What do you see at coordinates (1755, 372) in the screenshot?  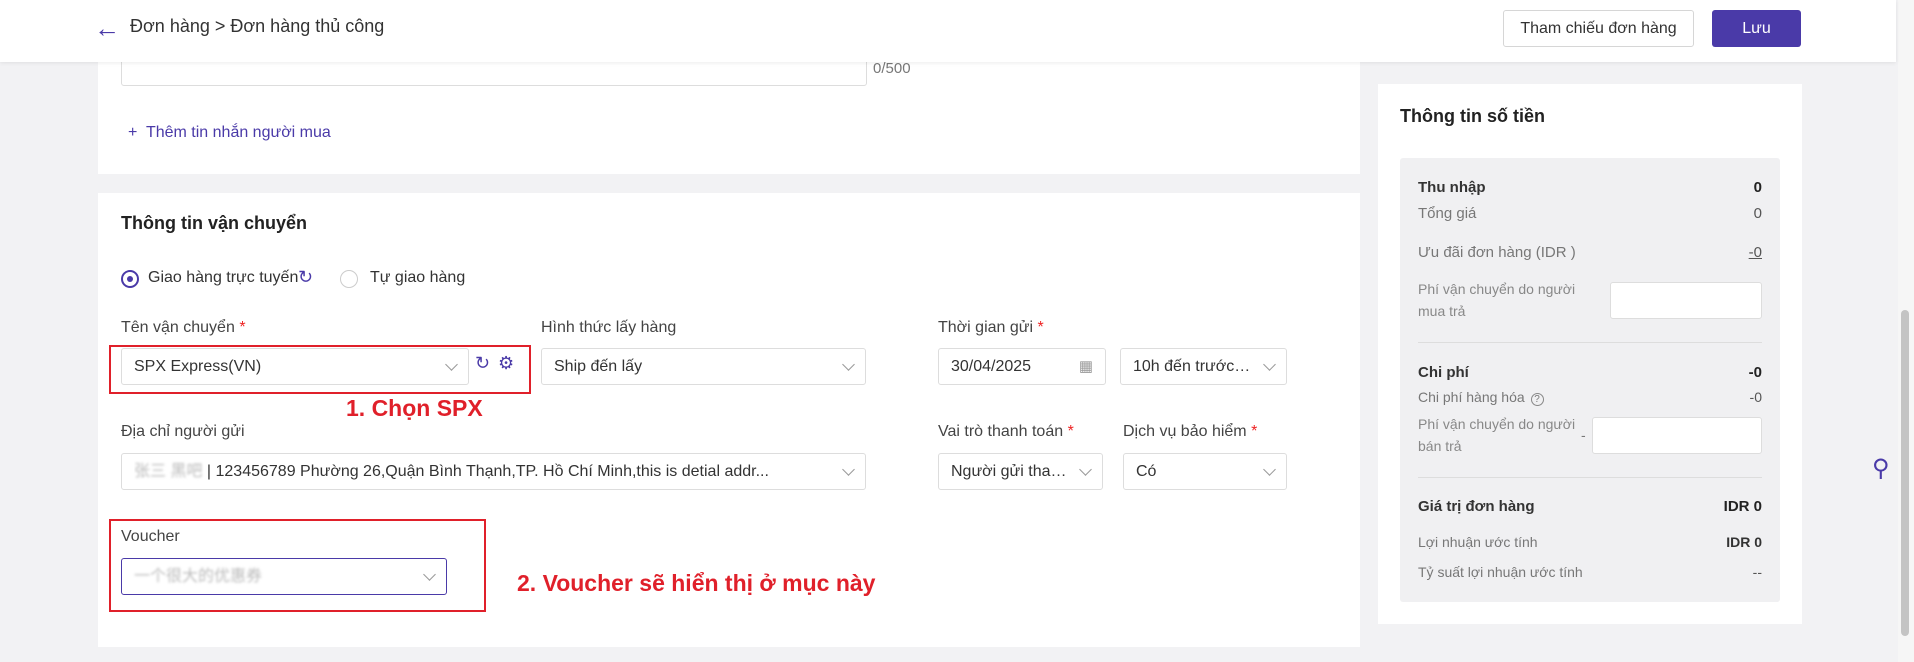 I see `cost-value: -0` at bounding box center [1755, 372].